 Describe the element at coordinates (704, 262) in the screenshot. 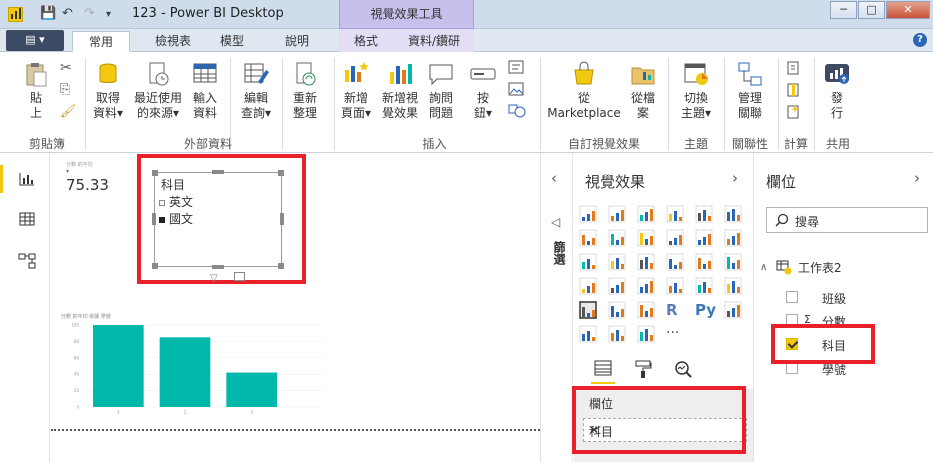

I see `treemap-icon` at that location.